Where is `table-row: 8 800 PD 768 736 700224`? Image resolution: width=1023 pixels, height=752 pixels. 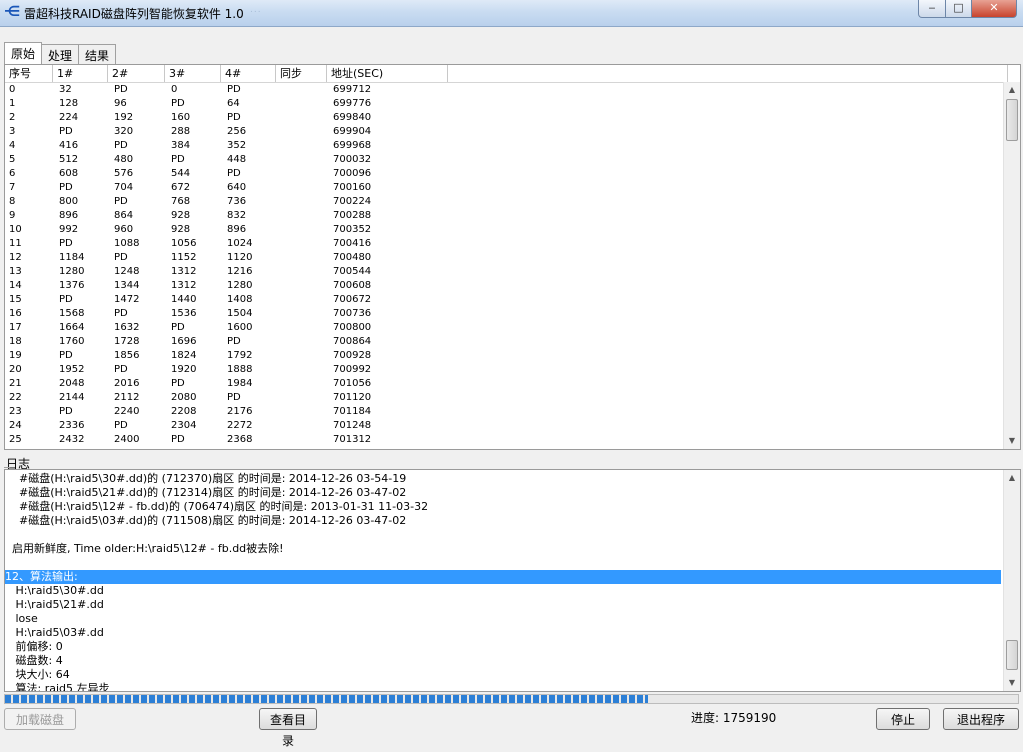
table-row: 8 800 PD 768 736 700224 is located at coordinates (506, 202).